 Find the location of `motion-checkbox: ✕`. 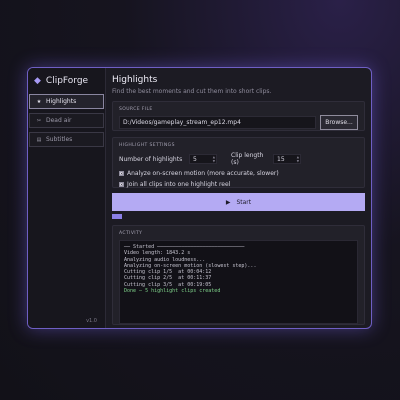

motion-checkbox: ✕ is located at coordinates (121, 173).